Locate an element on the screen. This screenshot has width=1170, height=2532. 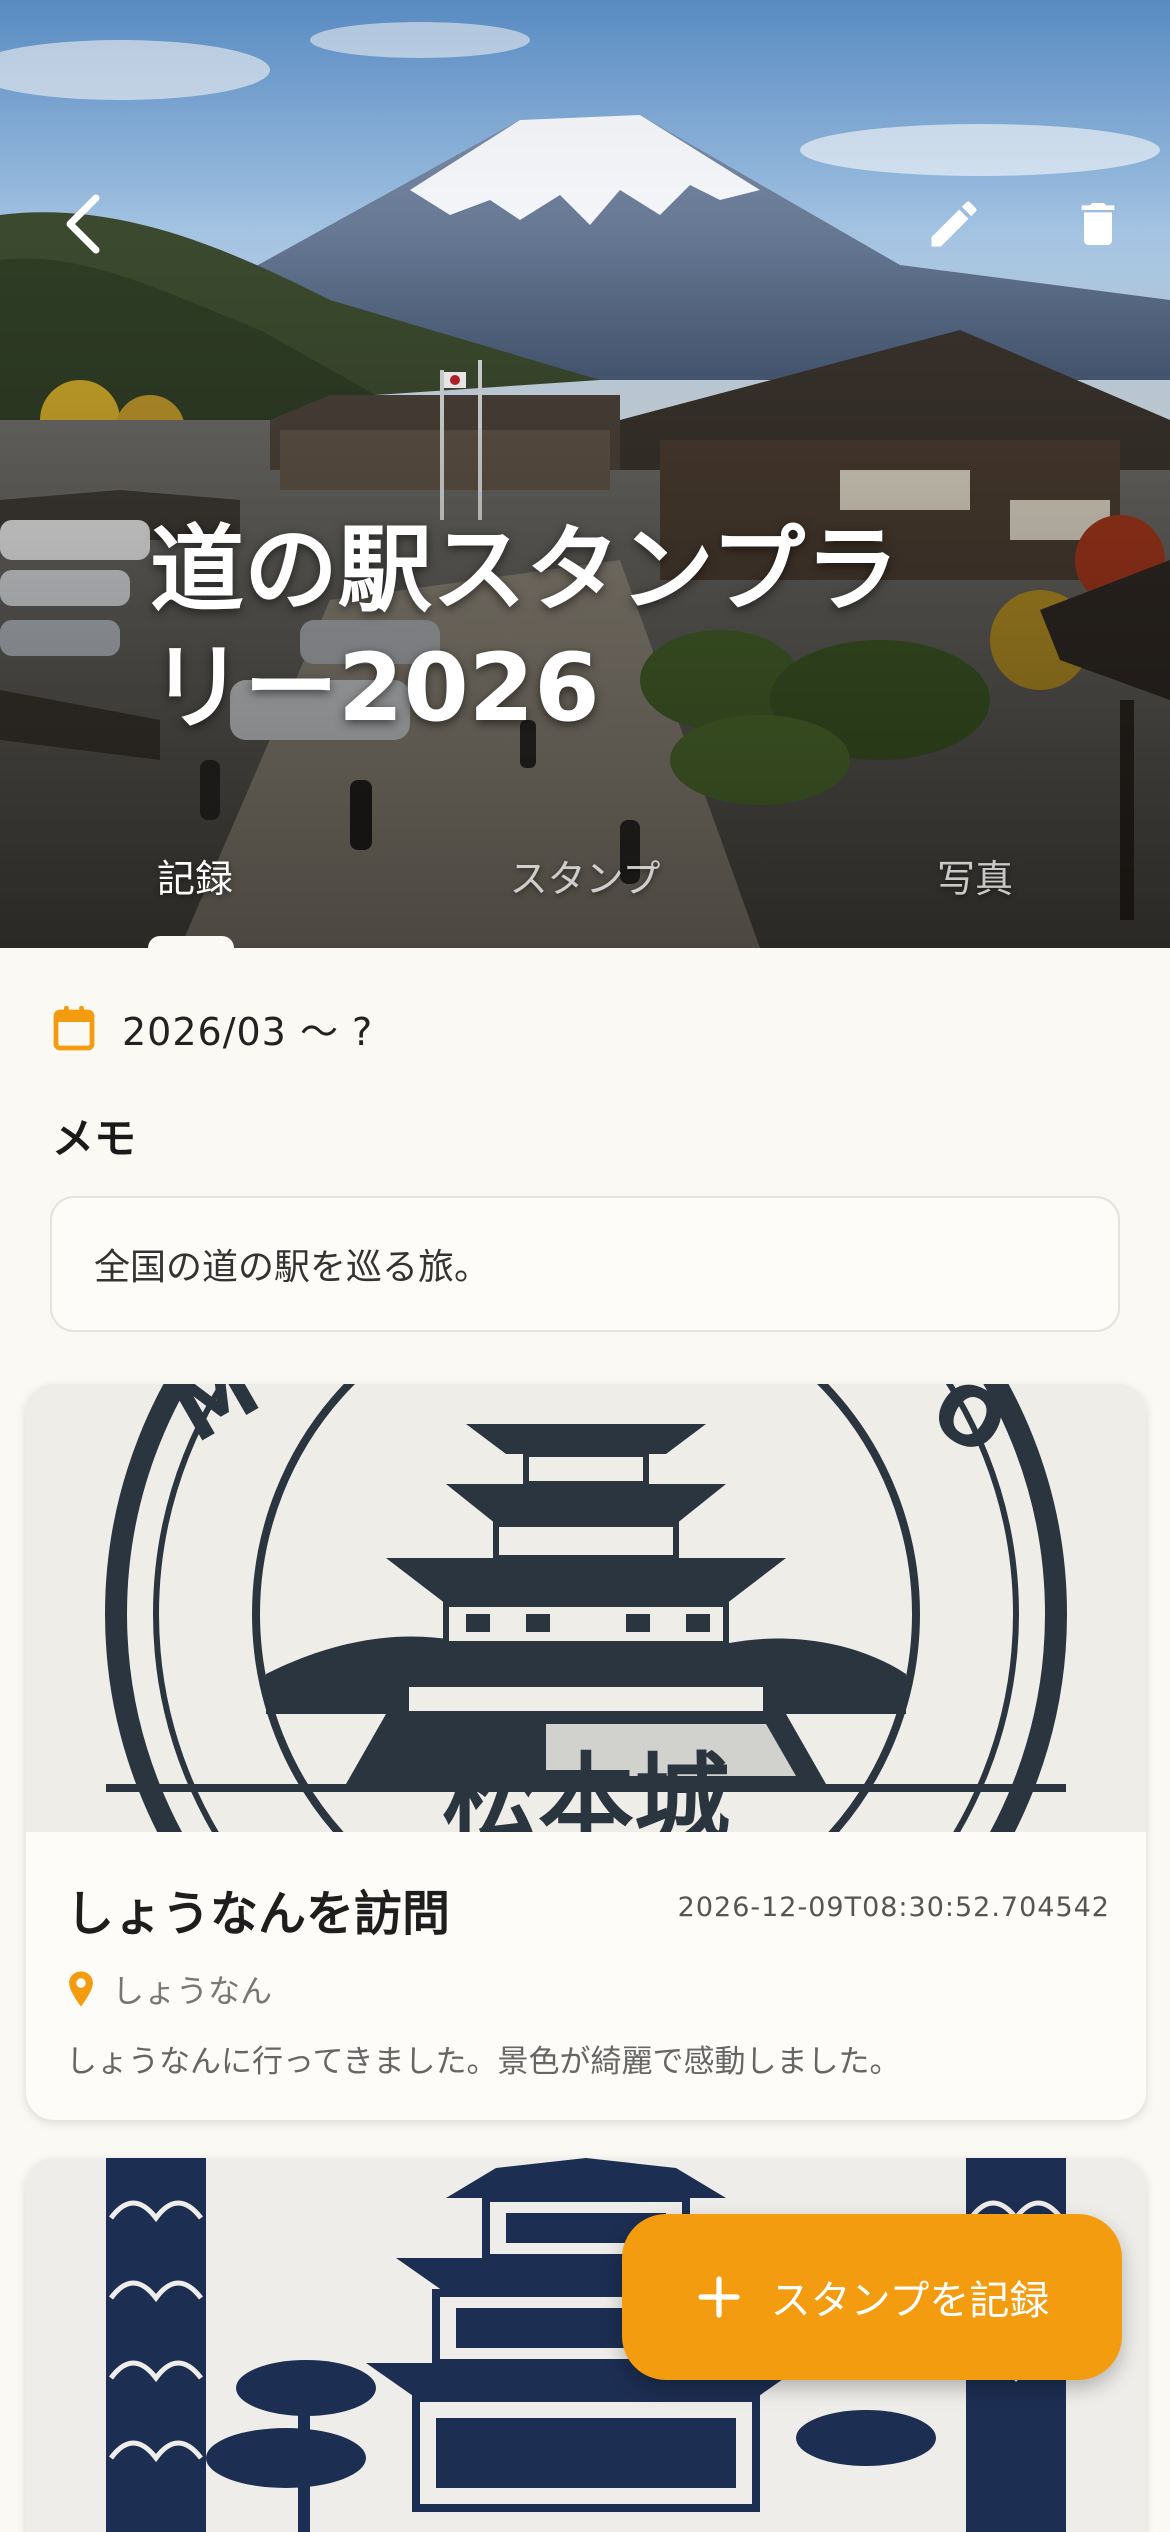
trash-icon is located at coordinates (1098, 224).